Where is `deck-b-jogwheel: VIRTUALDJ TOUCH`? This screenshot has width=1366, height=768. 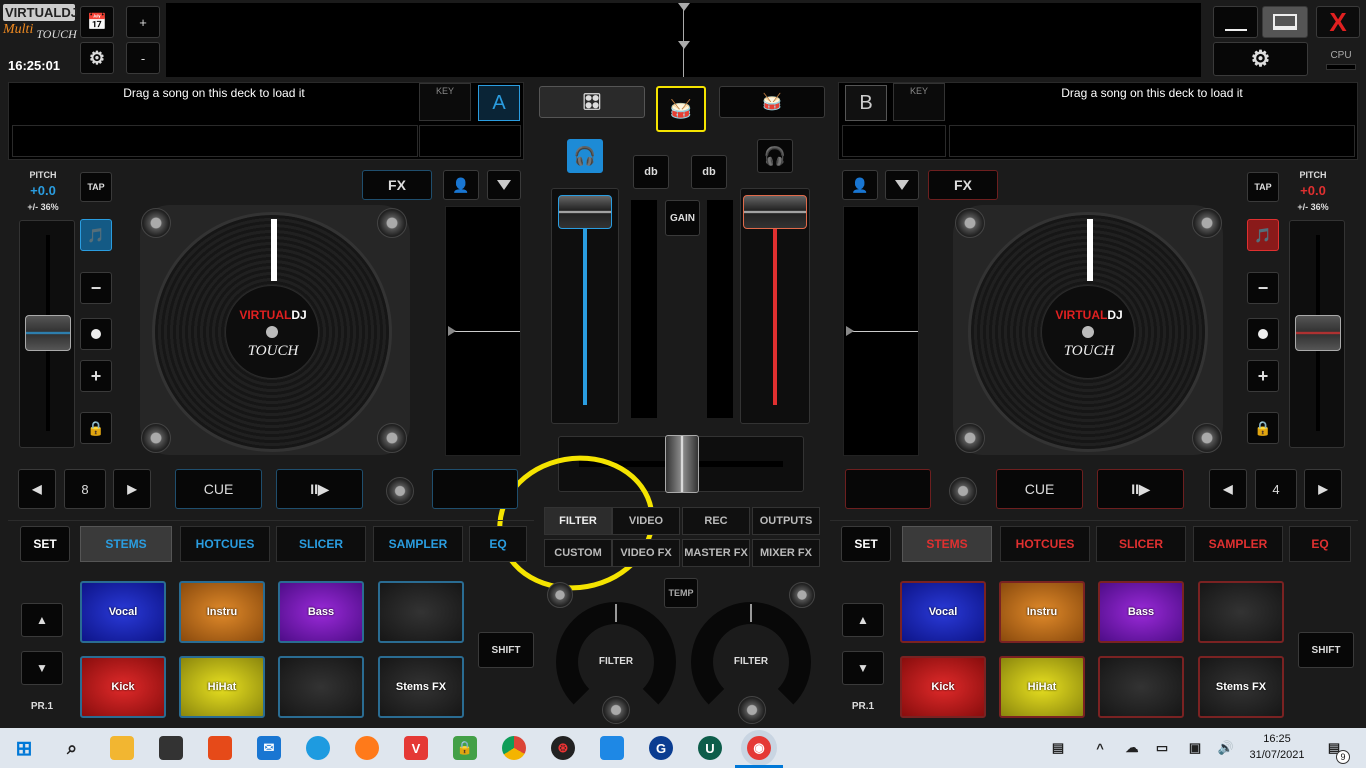
deck-b-jogwheel: VIRTUALDJ TOUCH is located at coordinates (1088, 332).